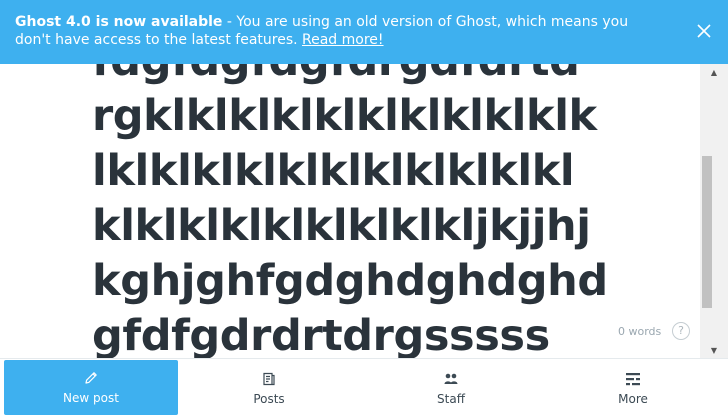  I want to click on help-button: ?, so click(681, 331).